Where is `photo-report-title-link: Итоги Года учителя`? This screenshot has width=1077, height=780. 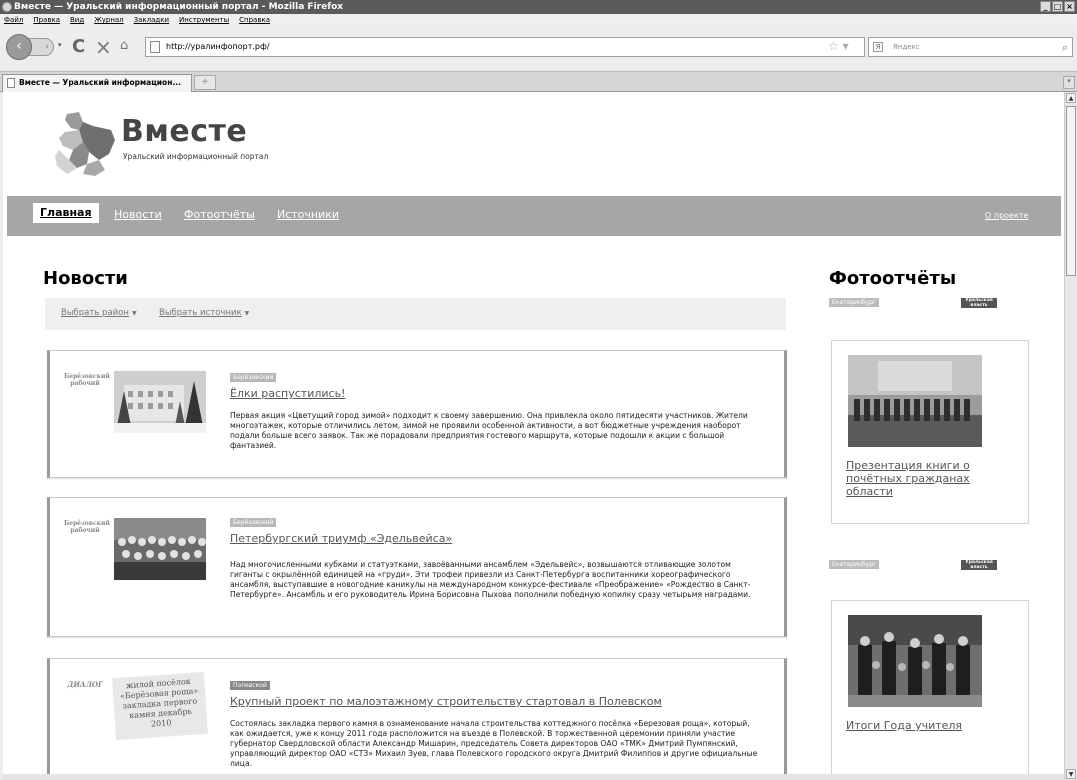 photo-report-title-link: Итоги Года учителя is located at coordinates (921, 725).